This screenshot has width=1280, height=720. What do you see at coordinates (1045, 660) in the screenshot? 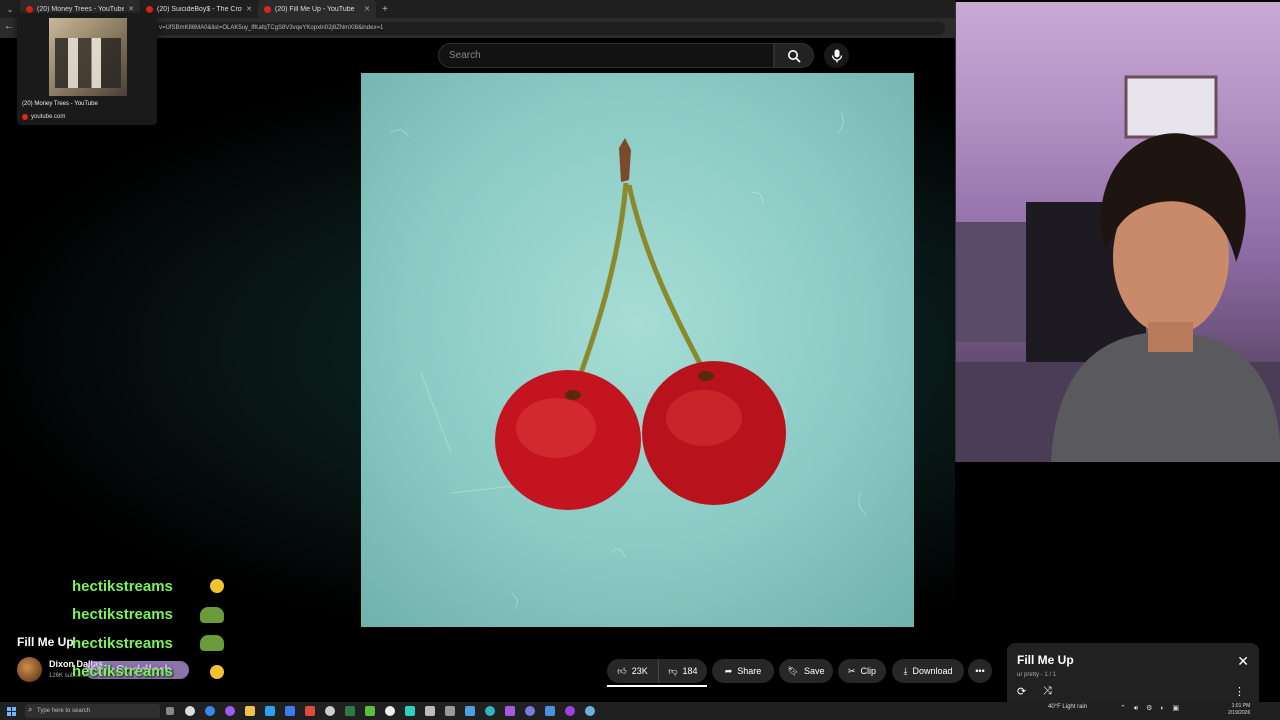
I see `playlist-title: Fill Me Up` at bounding box center [1045, 660].